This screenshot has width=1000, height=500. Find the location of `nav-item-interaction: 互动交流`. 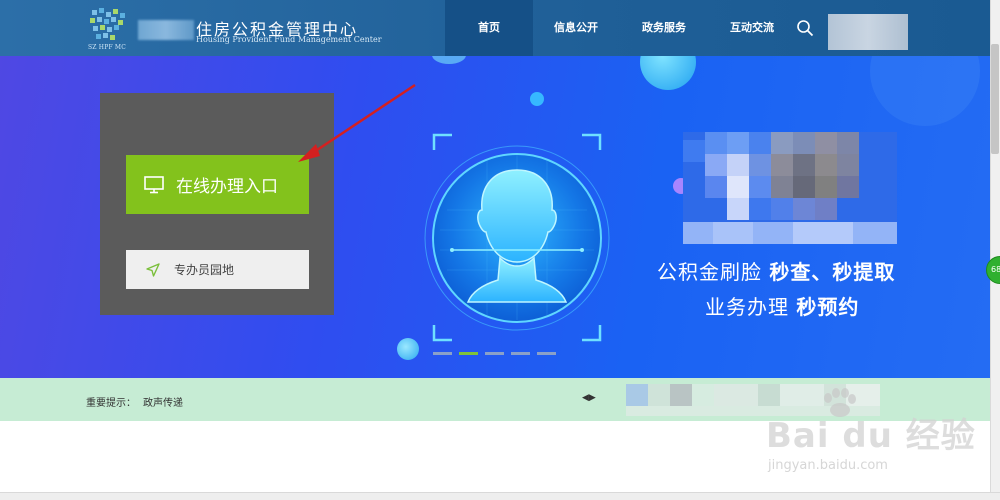

nav-item-interaction: 互动交流 is located at coordinates (752, 28).